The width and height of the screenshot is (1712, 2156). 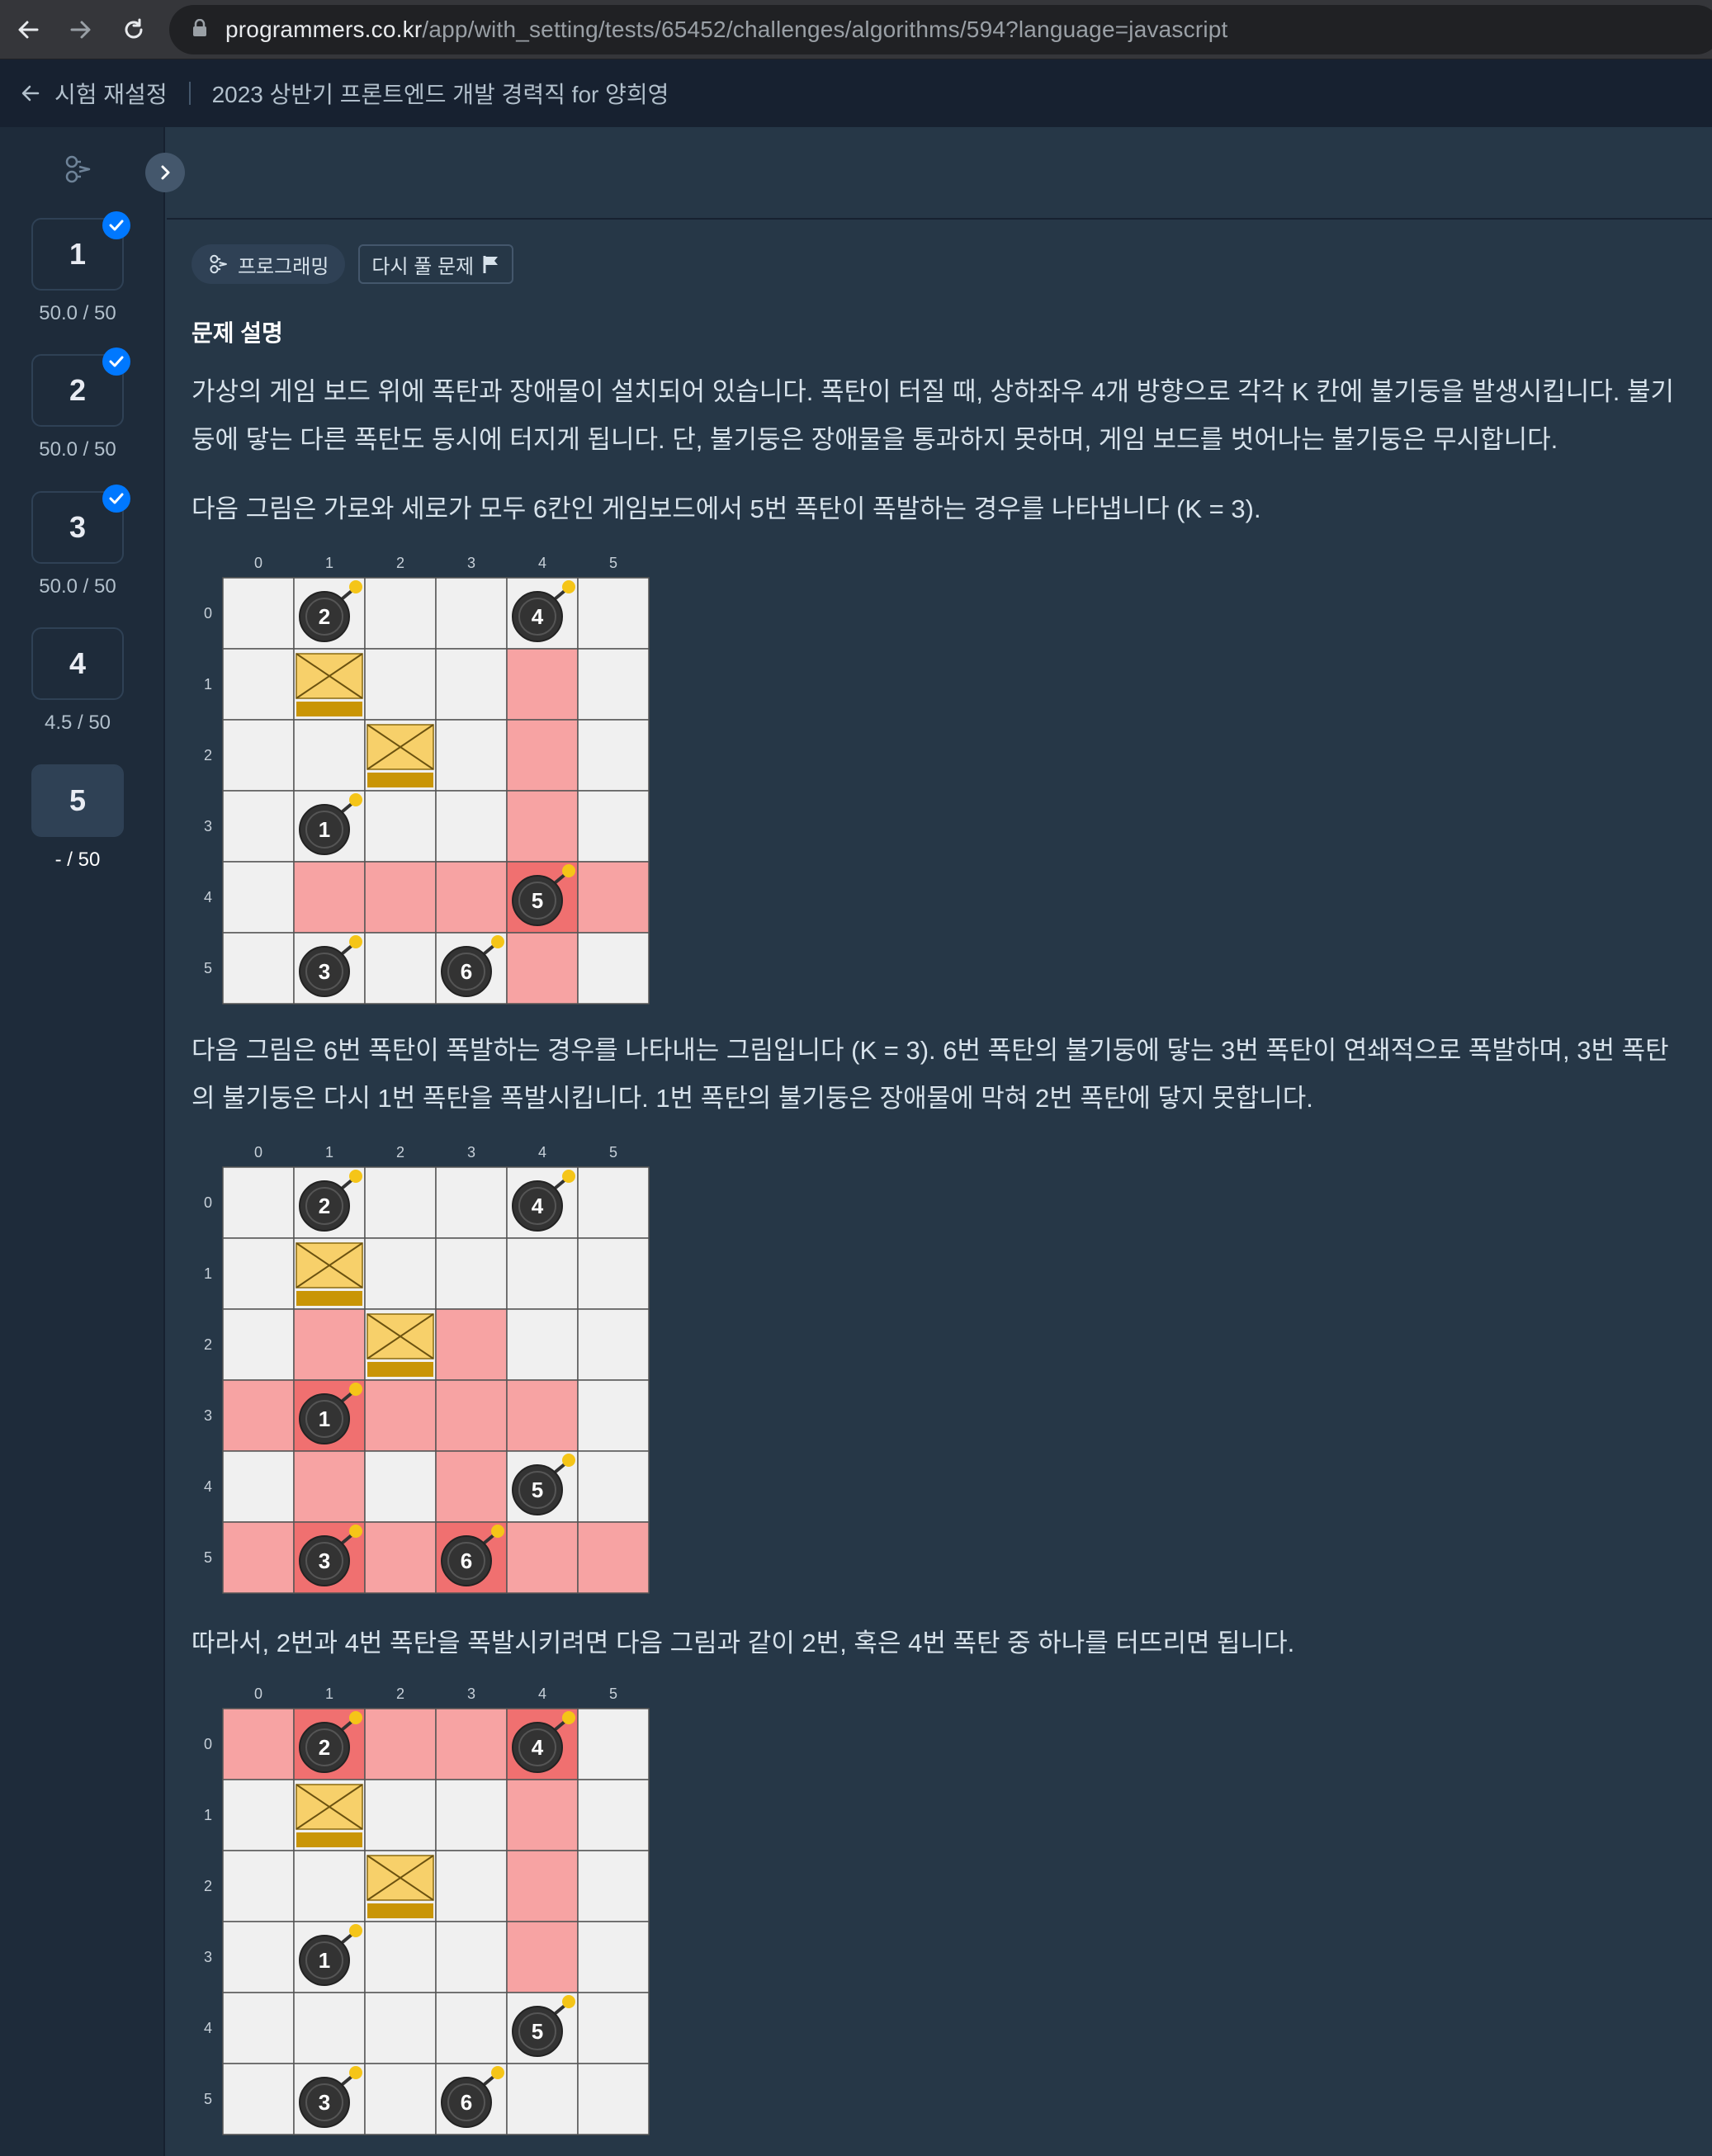 I want to click on question-score: 4.5 / 50, so click(x=77, y=723).